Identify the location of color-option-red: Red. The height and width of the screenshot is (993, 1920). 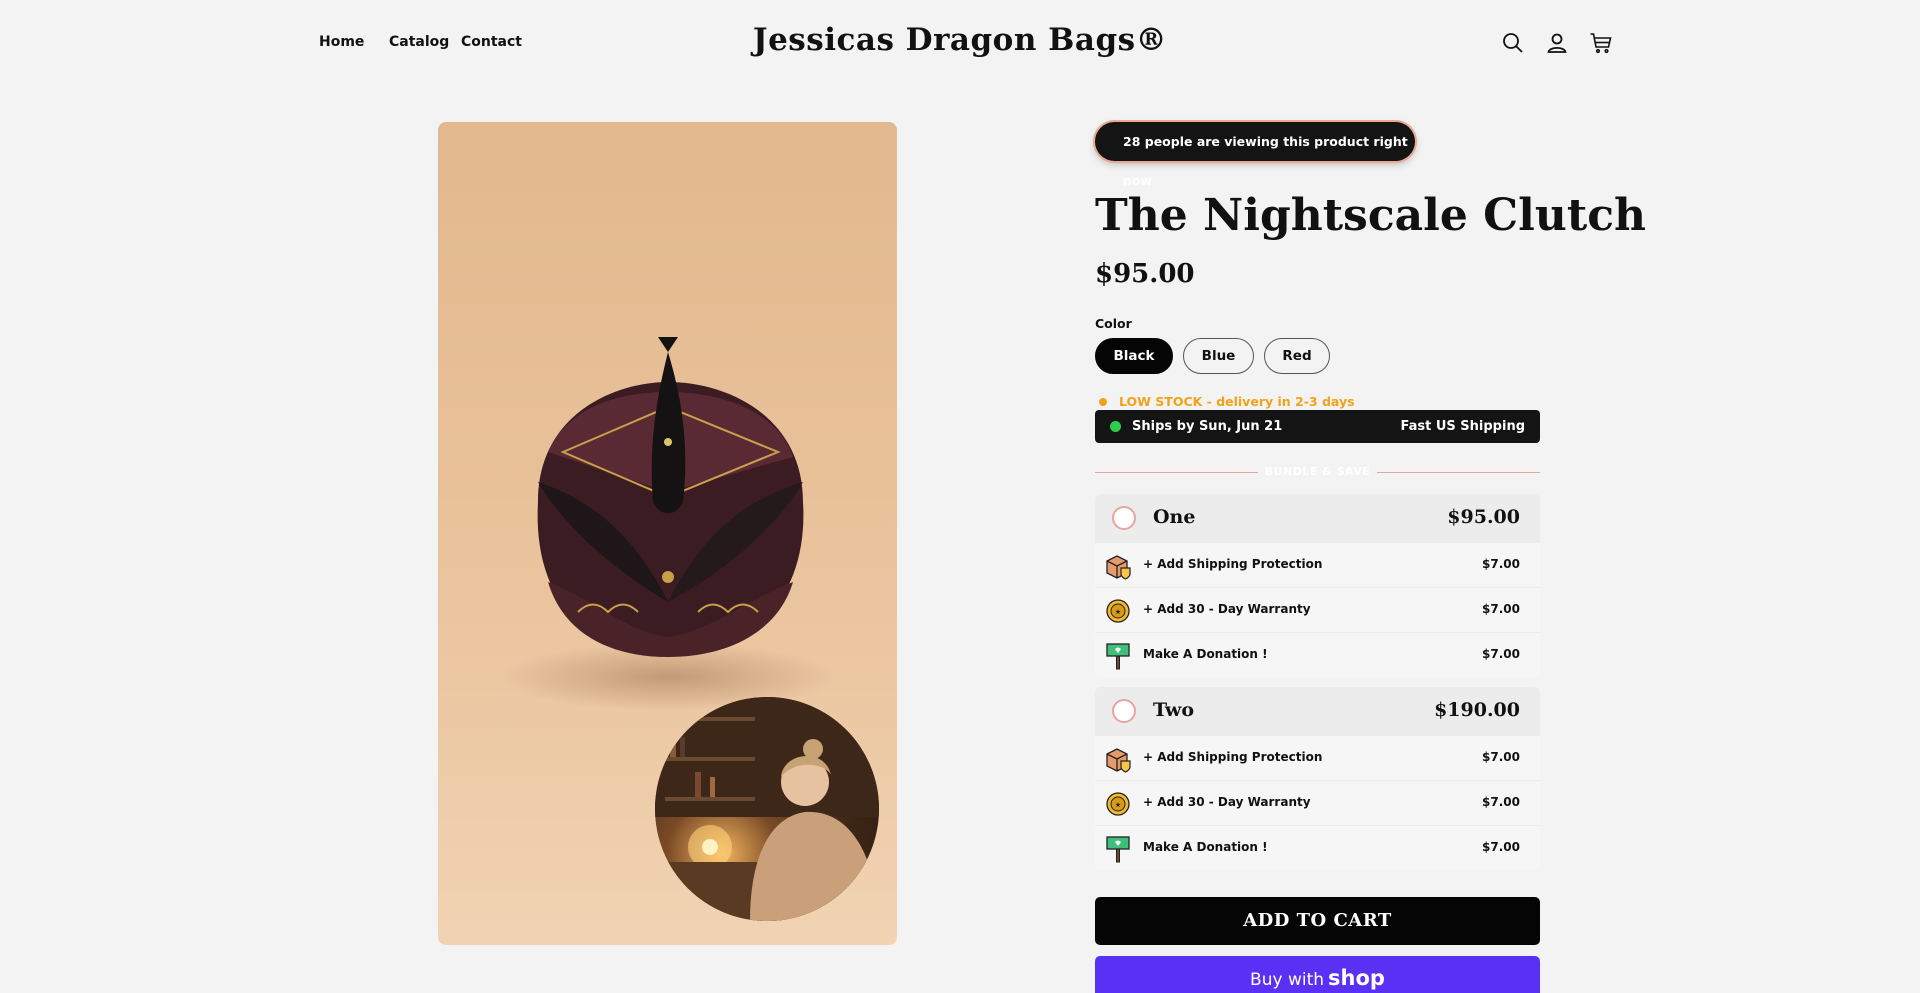
(1297, 356).